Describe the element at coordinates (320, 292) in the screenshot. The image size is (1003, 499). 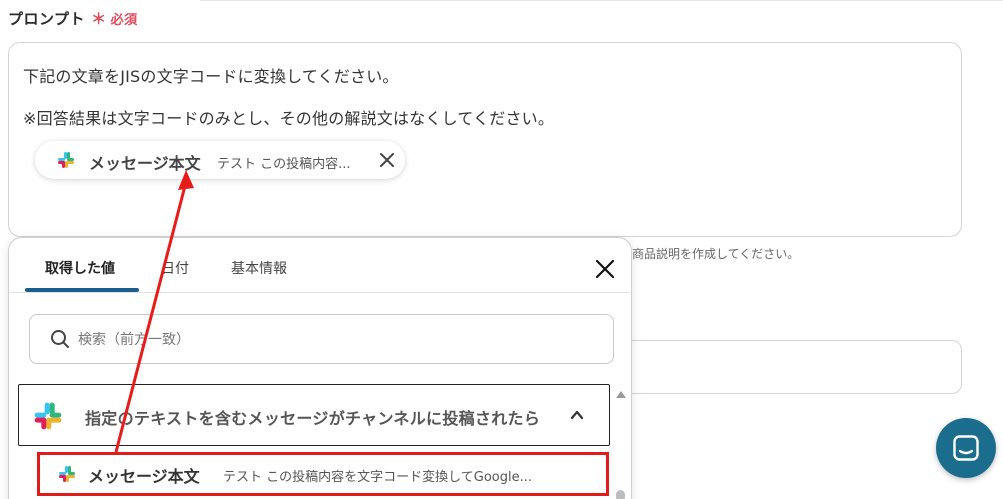
I see `tab-divider` at that location.